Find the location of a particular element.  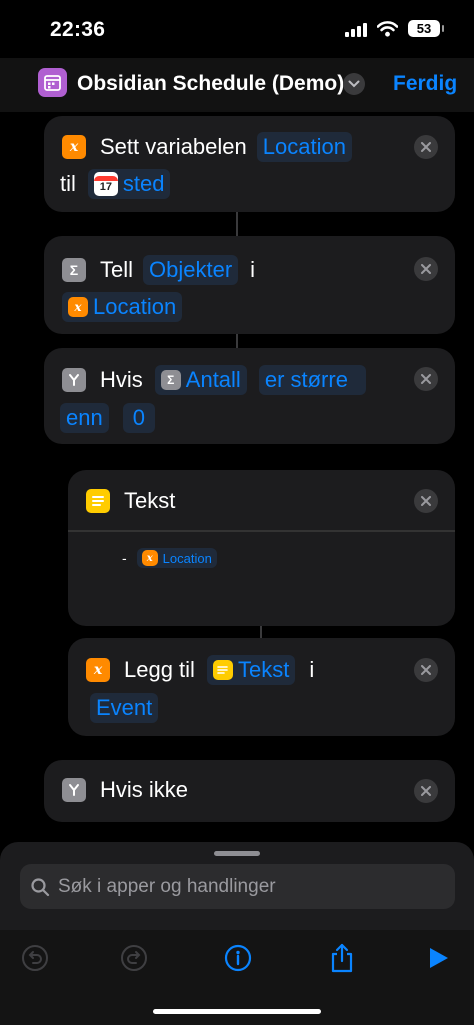

home-indicator is located at coordinates (237, 1011).